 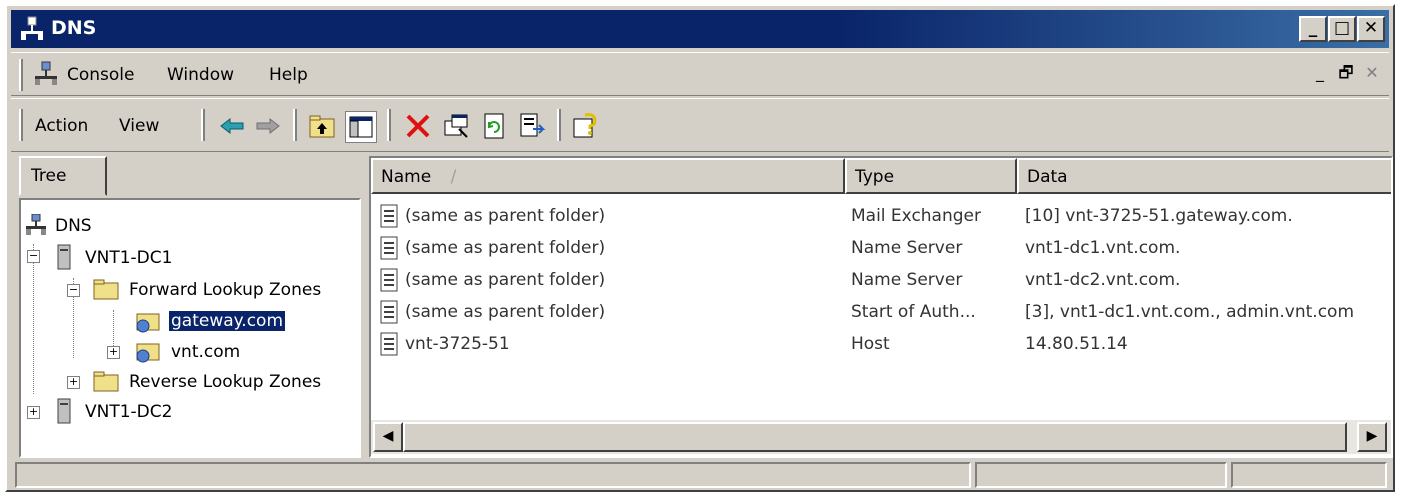 I want to click on menu-bar: Console Window Help _ 🗗 ✕, so click(x=700, y=74).